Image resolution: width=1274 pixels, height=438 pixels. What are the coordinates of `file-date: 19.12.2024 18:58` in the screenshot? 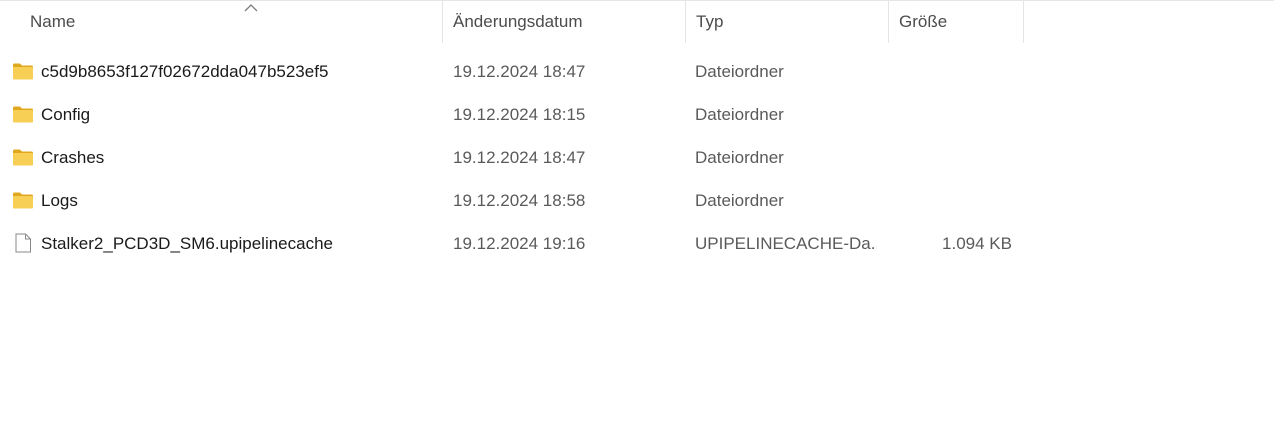 It's located at (519, 200).